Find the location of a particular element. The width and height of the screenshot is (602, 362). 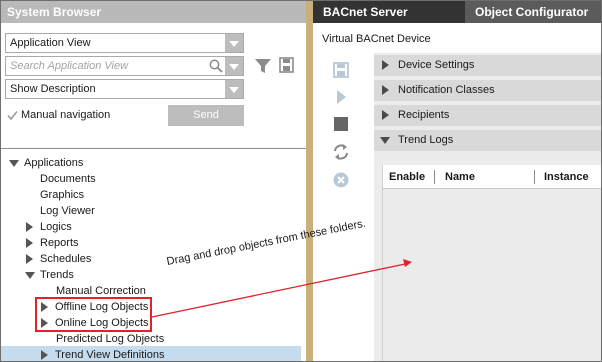

tree-item-predicted-log-objects: Predicted Log Objects is located at coordinates (110, 339).